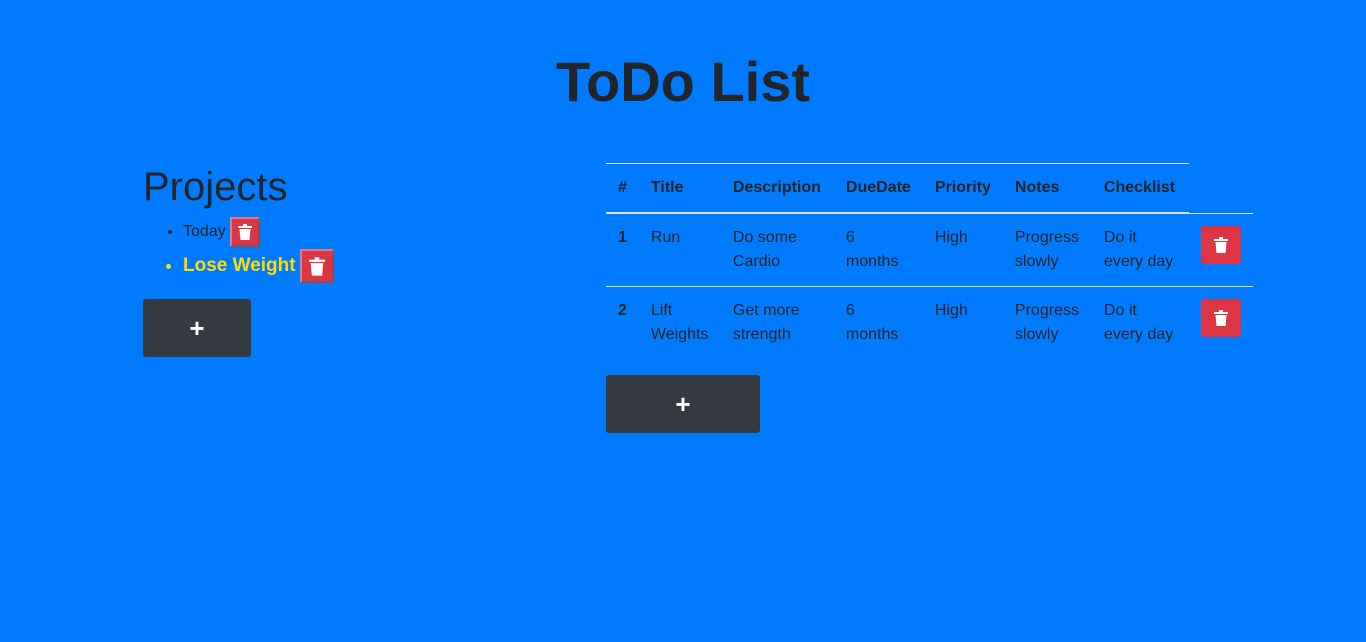 Image resolution: width=1366 pixels, height=642 pixels. I want to click on todo-title: Run, so click(665, 237).